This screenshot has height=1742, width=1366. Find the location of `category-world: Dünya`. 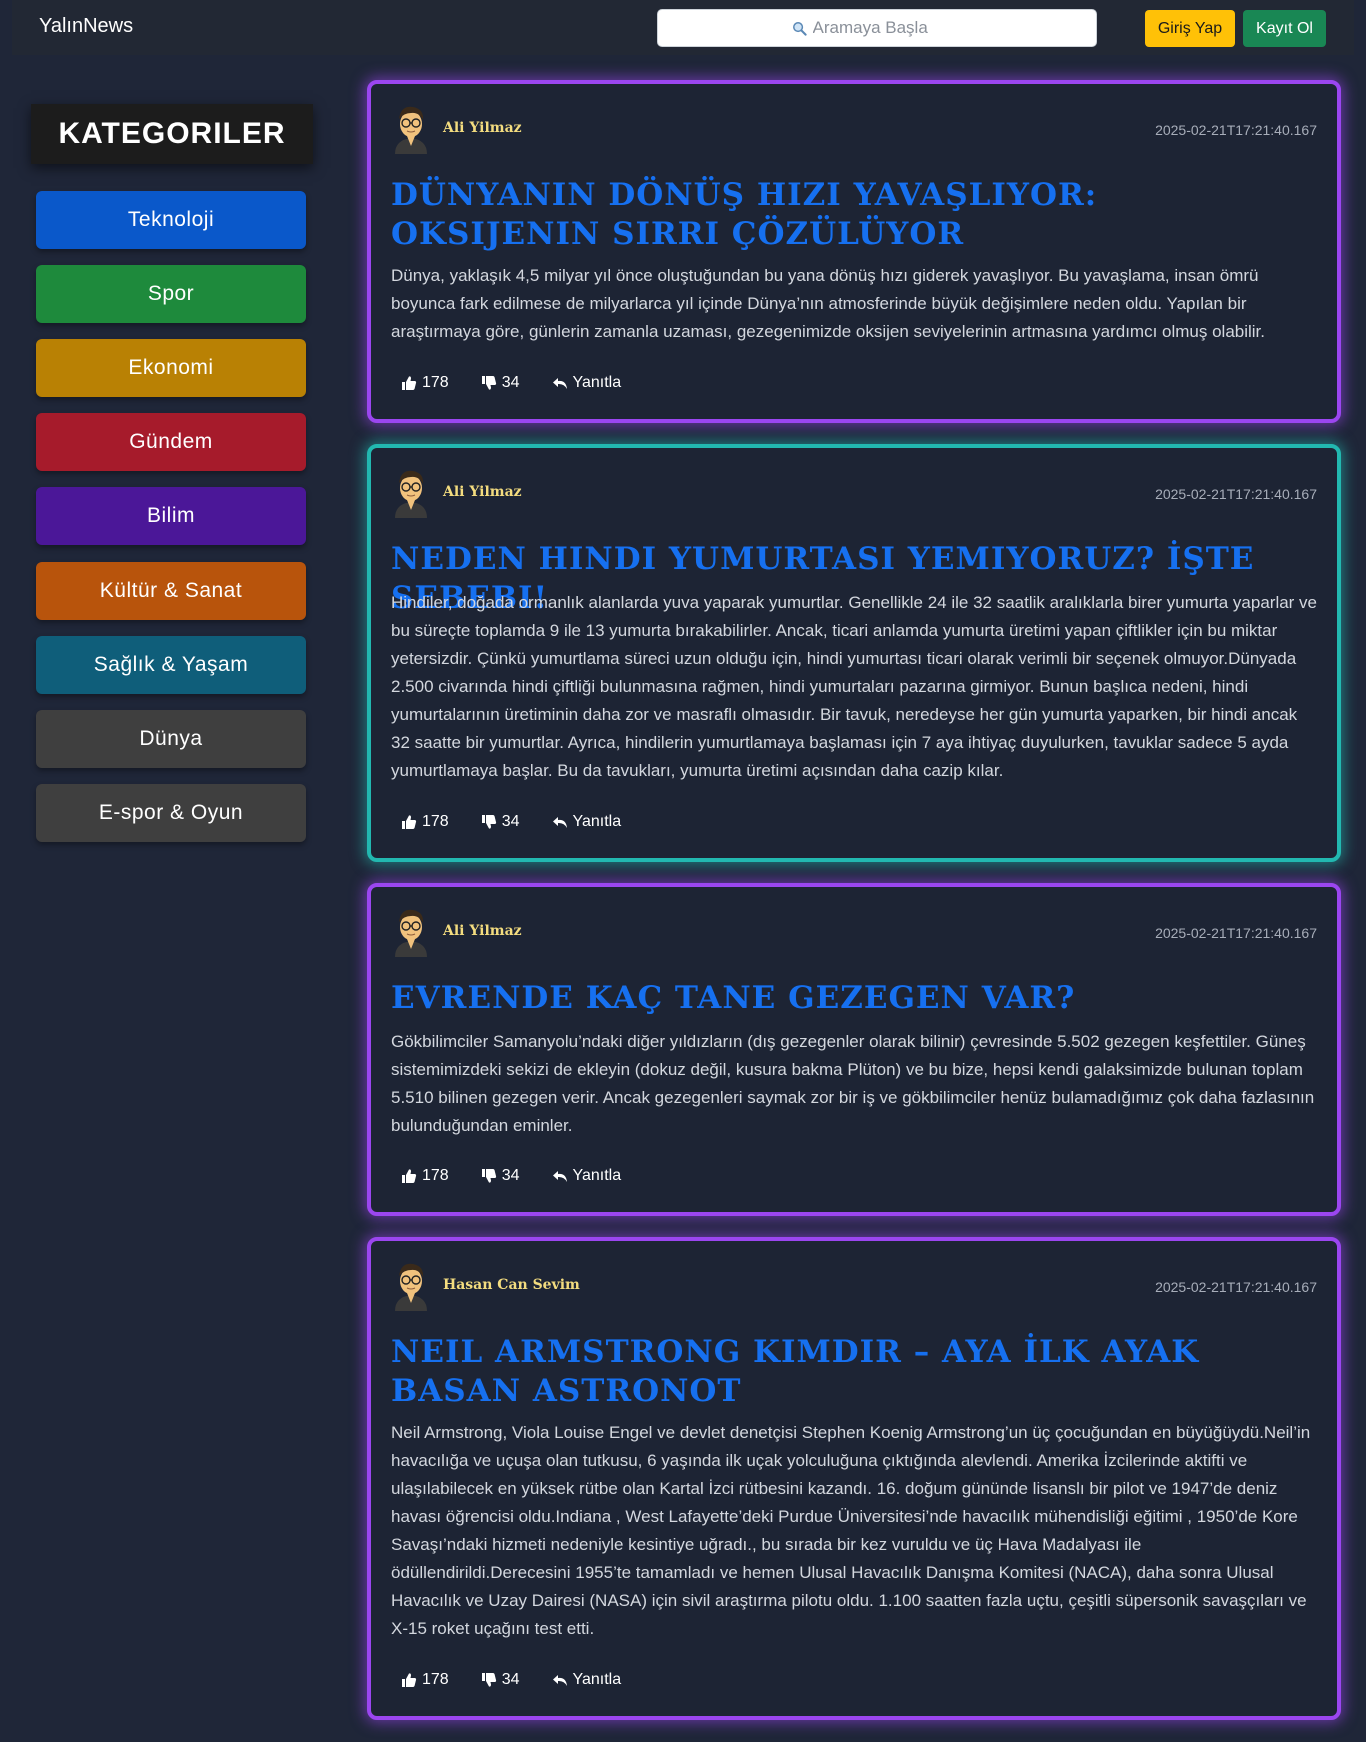

category-world: Dünya is located at coordinates (171, 739).